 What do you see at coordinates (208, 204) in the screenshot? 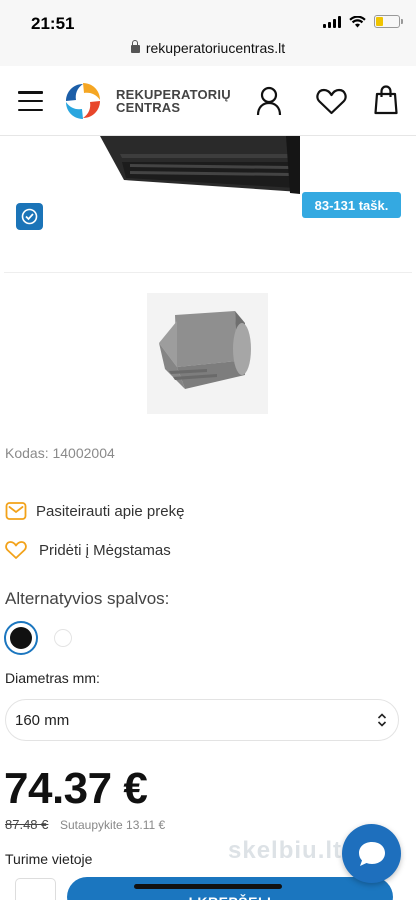
I see `product-main-image: 83-131 tašk.` at bounding box center [208, 204].